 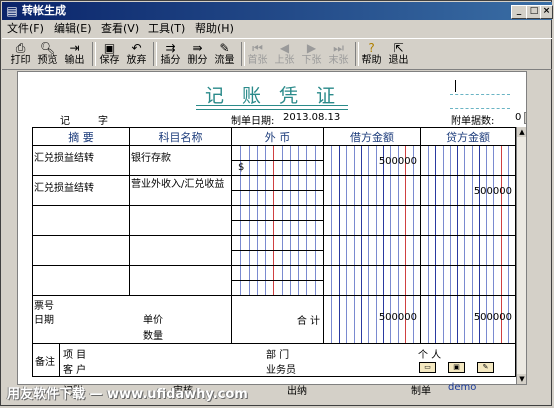 What do you see at coordinates (166, 29) in the screenshot?
I see `menu-tools: 工具(T)` at bounding box center [166, 29].